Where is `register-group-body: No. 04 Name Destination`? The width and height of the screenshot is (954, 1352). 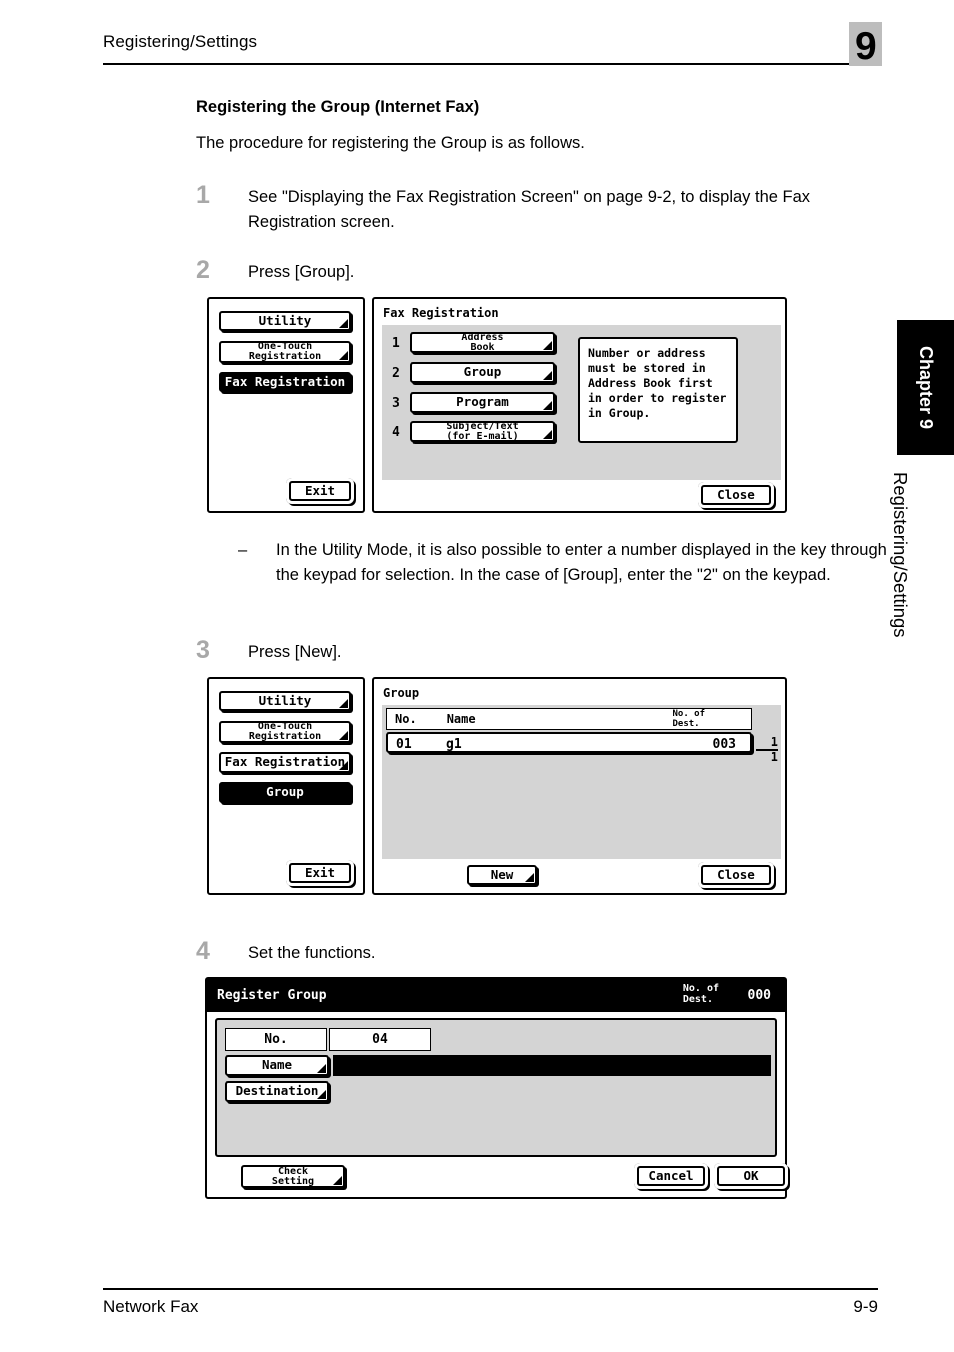 register-group-body: No. 04 Name Destination is located at coordinates (496, 1087).